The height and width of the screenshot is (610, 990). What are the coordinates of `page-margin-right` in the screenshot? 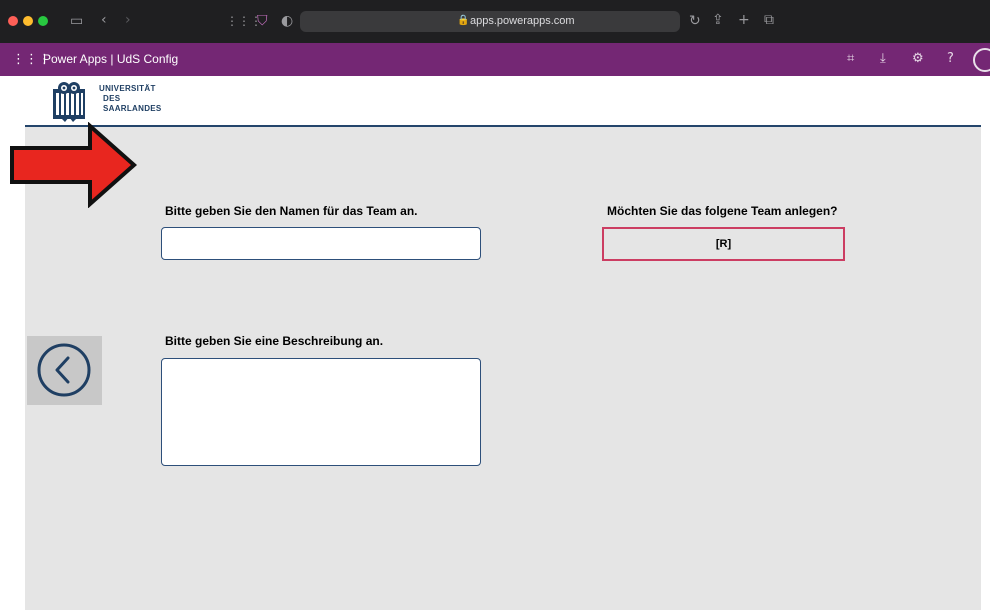 It's located at (985, 343).